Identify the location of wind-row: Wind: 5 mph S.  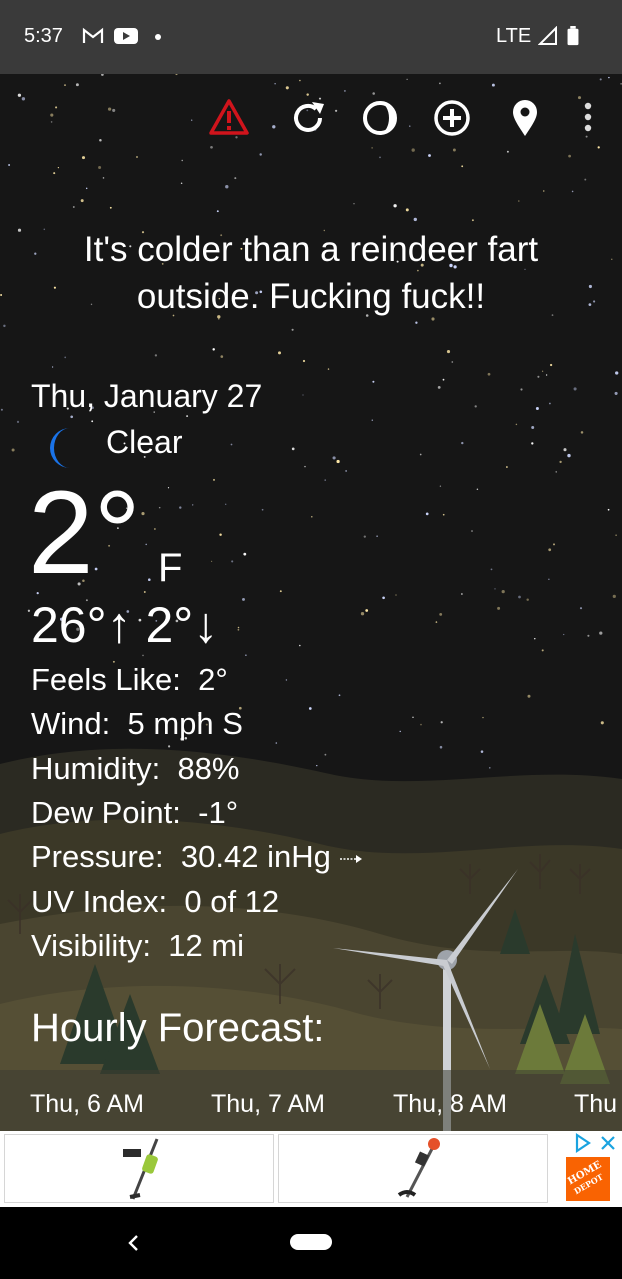
(137, 724).